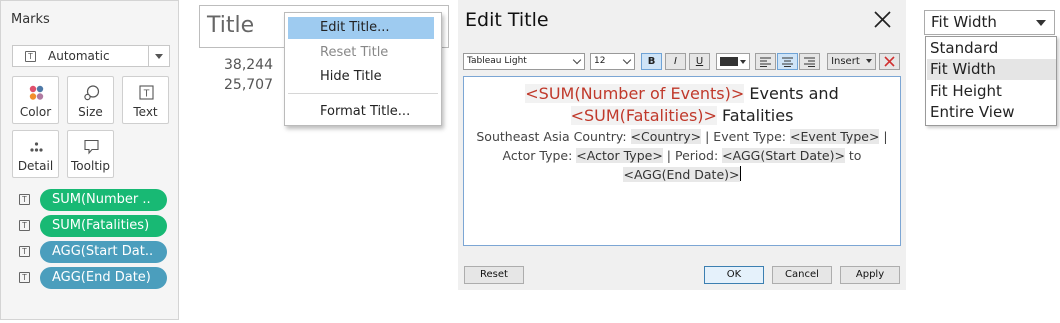 Image resolution: width=1060 pixels, height=323 pixels. I want to click on font-size-select: 12, so click(612, 61).